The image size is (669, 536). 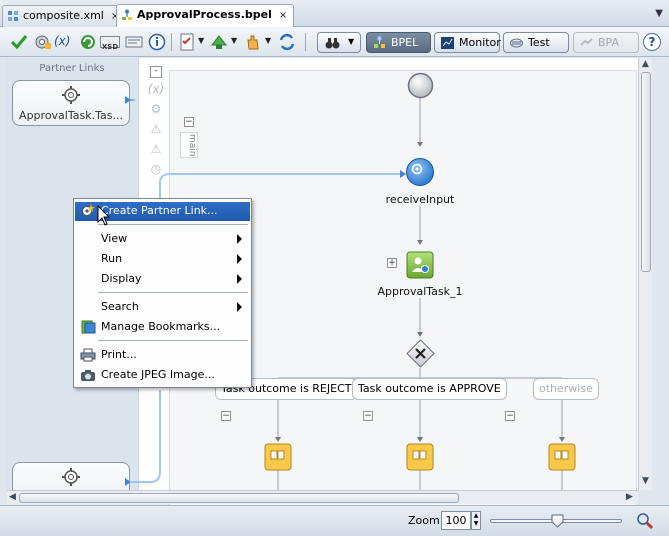 I want to click on pill-label: BPEL, so click(x=405, y=42).